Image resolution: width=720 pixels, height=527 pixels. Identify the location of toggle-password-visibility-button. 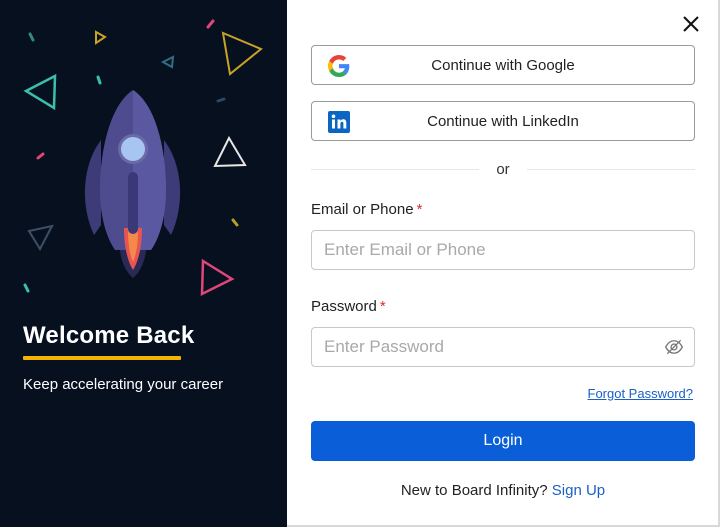
(674, 347).